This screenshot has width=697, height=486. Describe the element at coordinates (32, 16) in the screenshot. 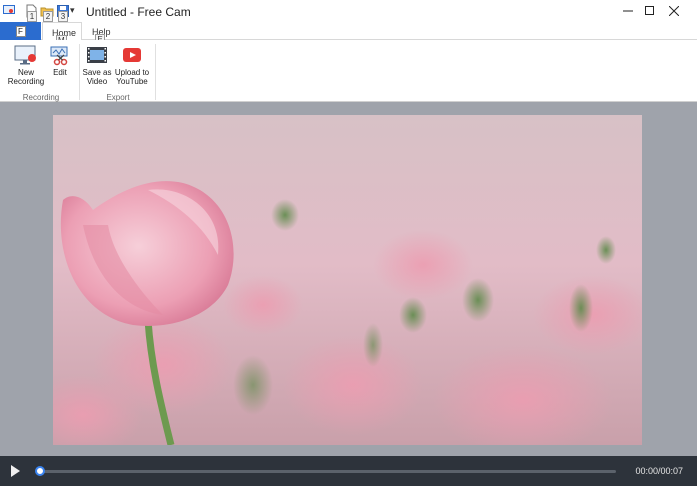

I see `qat-keytip-1: 1` at that location.